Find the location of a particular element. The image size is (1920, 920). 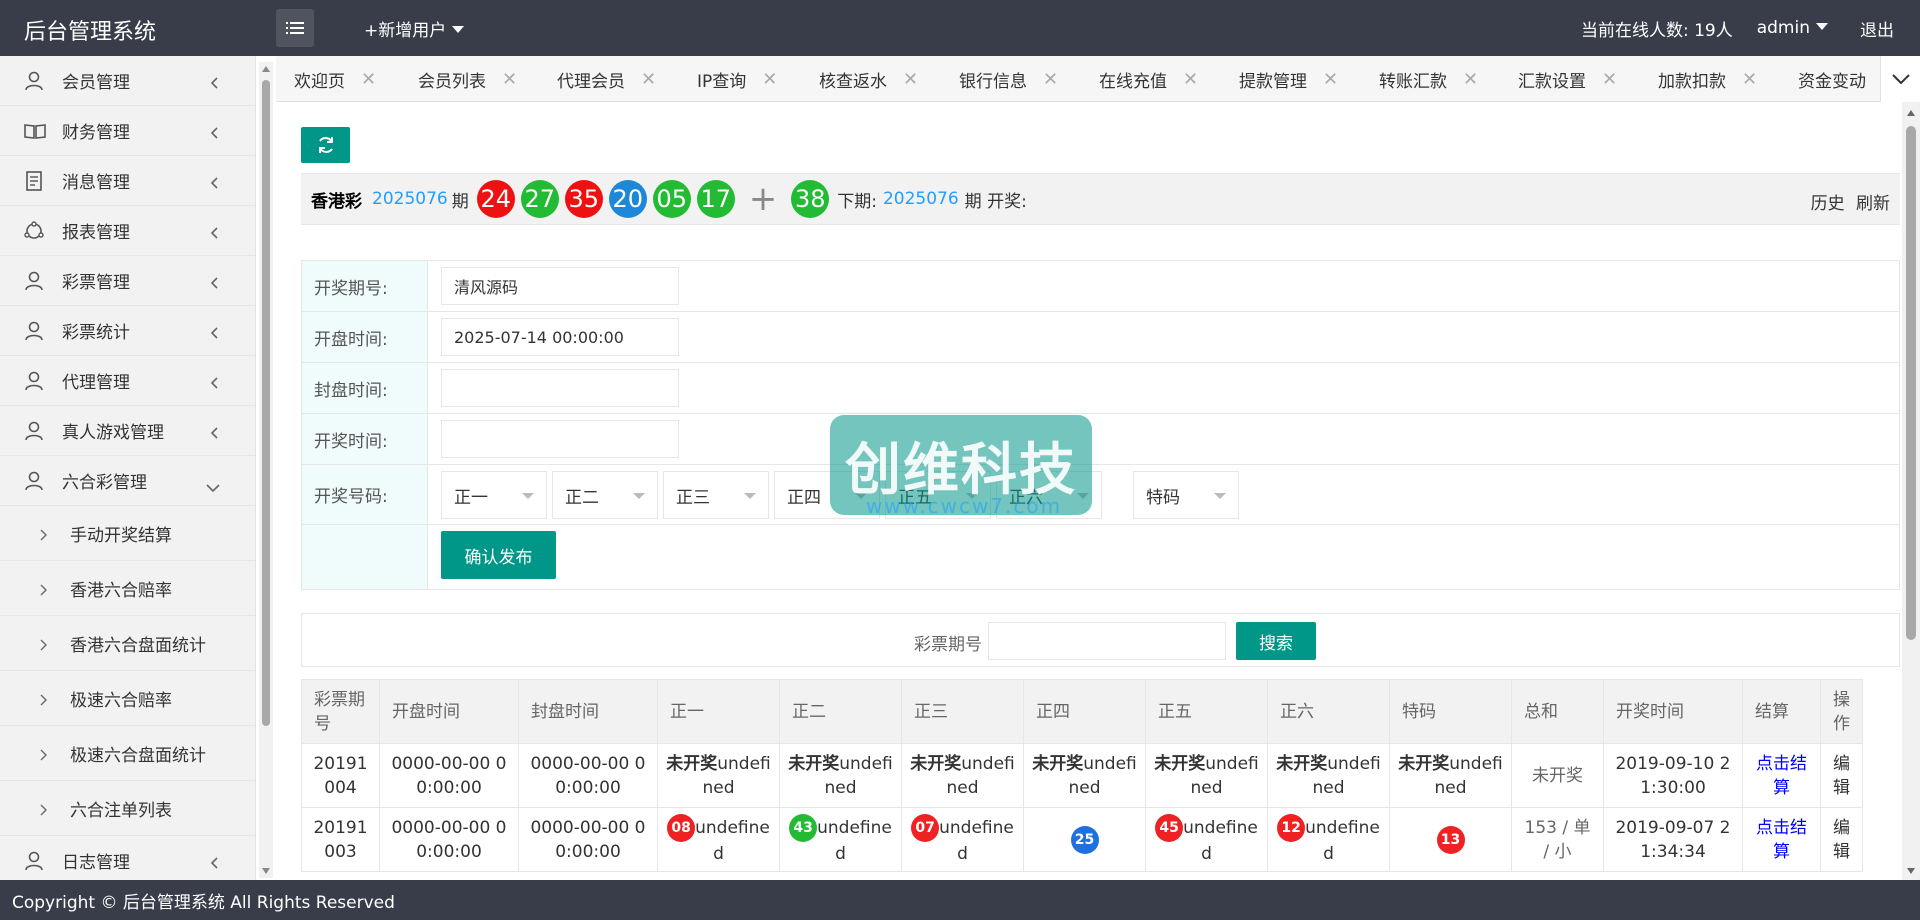

refresh-link: 刷新 is located at coordinates (1873, 204).